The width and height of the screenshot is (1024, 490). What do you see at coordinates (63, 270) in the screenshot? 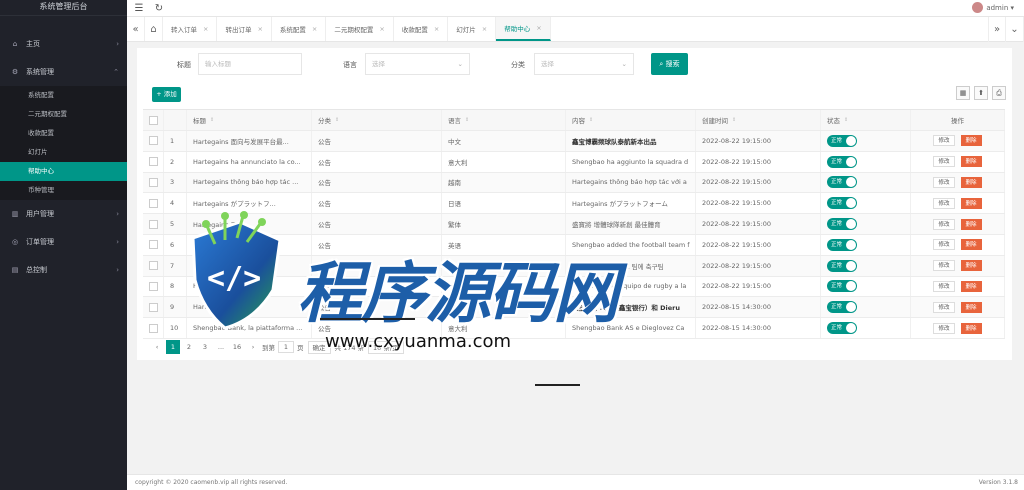
I see `sidebar-item-control: ▤ 总控制 ›` at bounding box center [63, 270].